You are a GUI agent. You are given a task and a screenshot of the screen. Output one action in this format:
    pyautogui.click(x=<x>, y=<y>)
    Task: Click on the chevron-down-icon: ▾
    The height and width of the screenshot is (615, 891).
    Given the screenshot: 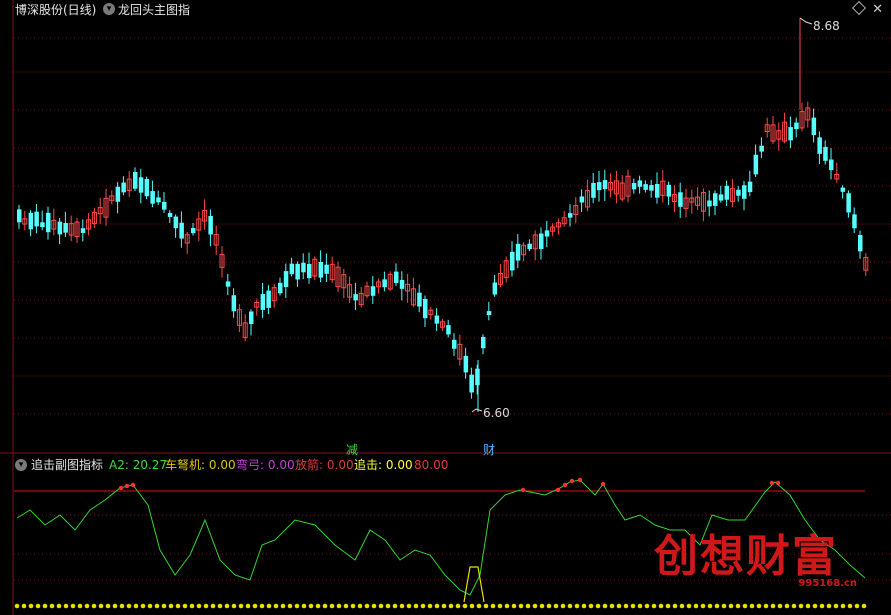 What is the action you would take?
    pyautogui.click(x=21, y=465)
    